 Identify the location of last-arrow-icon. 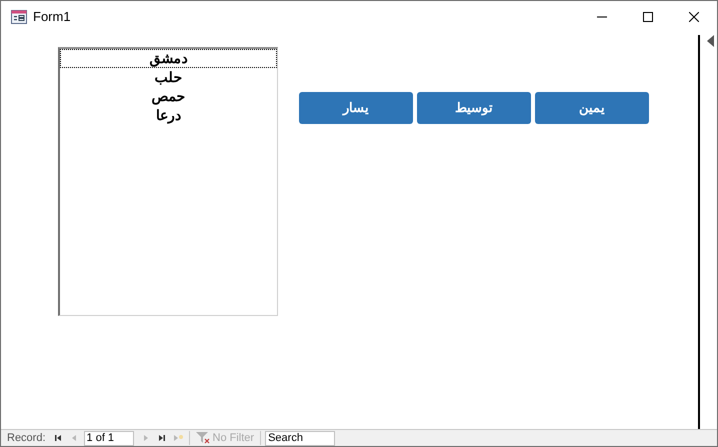
(161, 438).